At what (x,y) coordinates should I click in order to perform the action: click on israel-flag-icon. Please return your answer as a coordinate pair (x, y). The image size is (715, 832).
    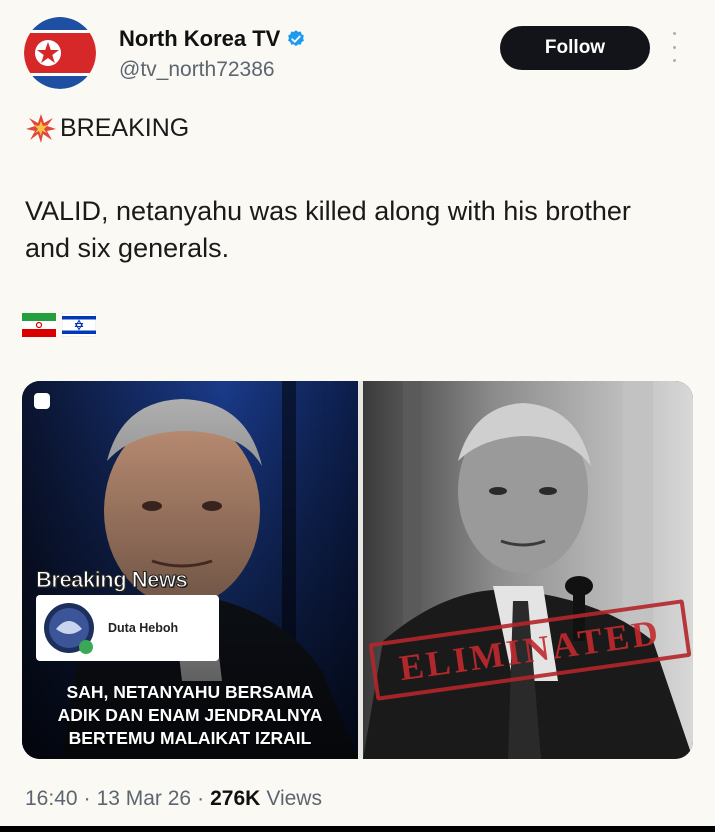
    Looking at the image, I should click on (79, 325).